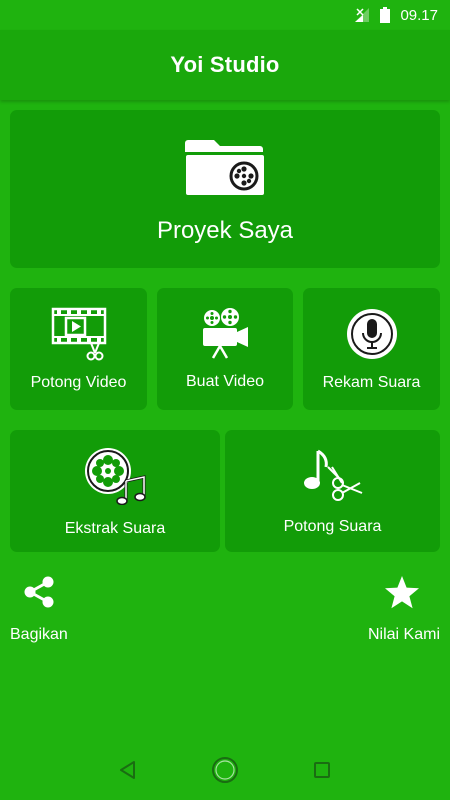 The height and width of the screenshot is (800, 450). I want to click on recents-icon, so click(322, 770).